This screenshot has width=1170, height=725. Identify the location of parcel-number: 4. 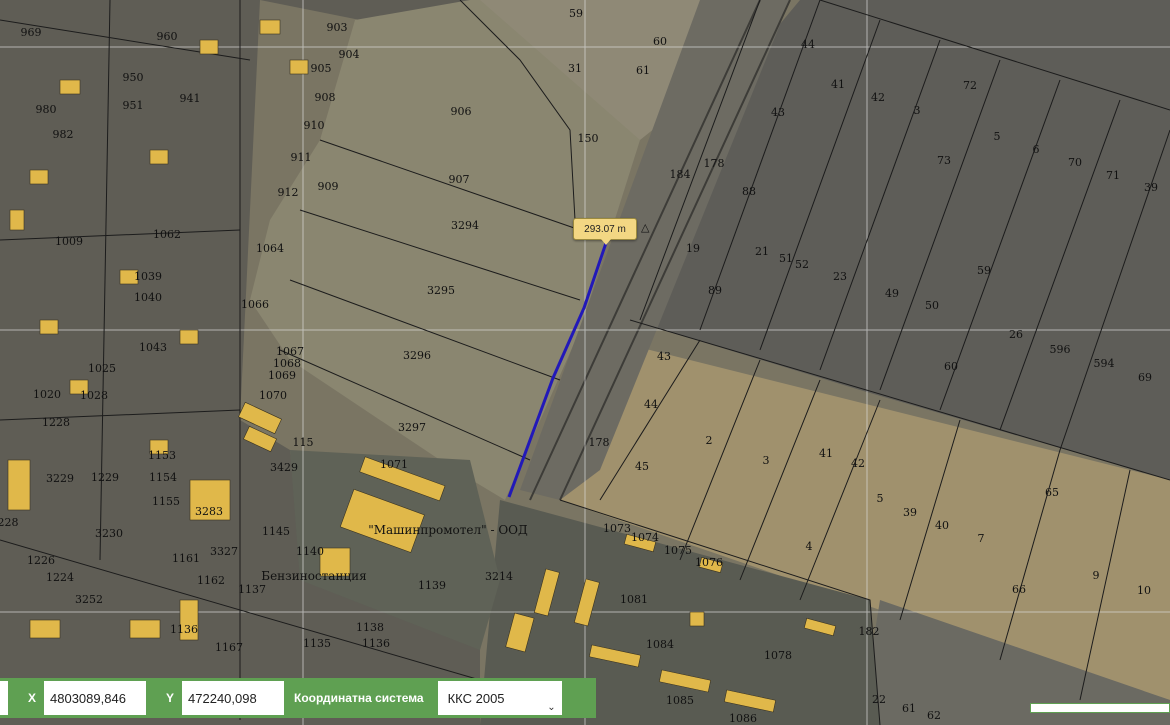
(809, 546).